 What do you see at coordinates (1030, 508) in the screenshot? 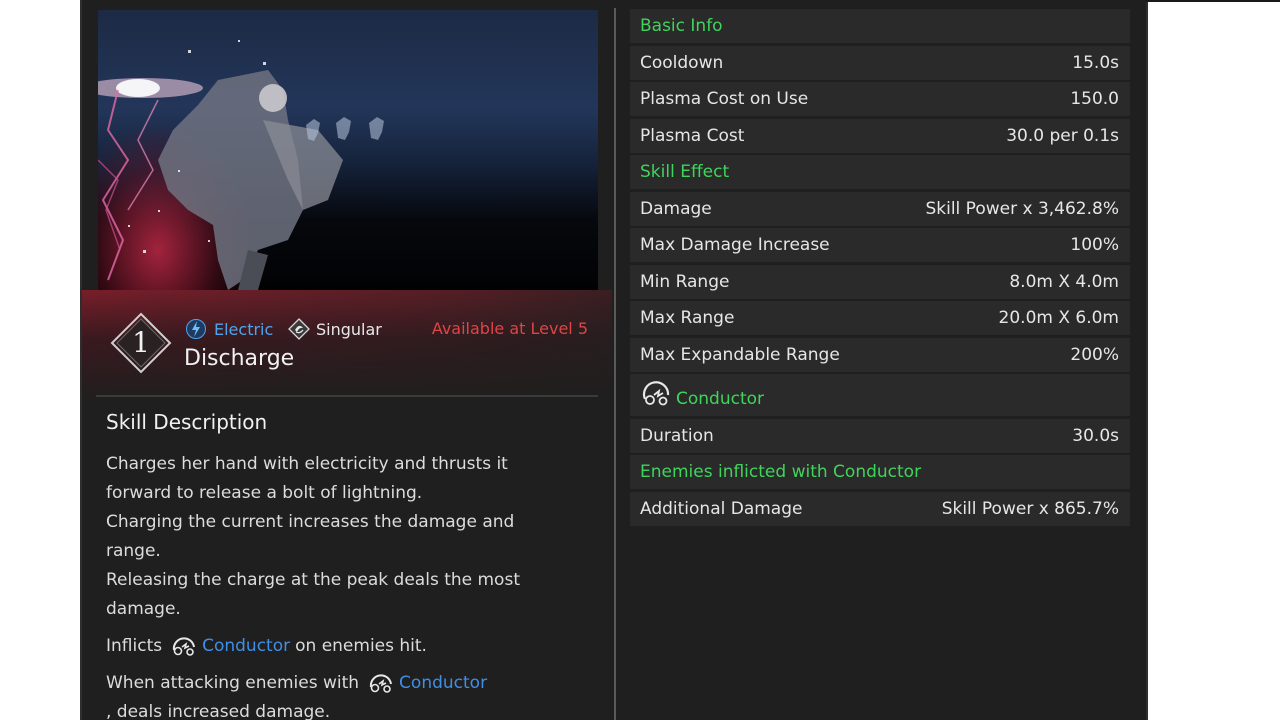
I see `stat-value: Skill Power x 865.7%` at bounding box center [1030, 508].